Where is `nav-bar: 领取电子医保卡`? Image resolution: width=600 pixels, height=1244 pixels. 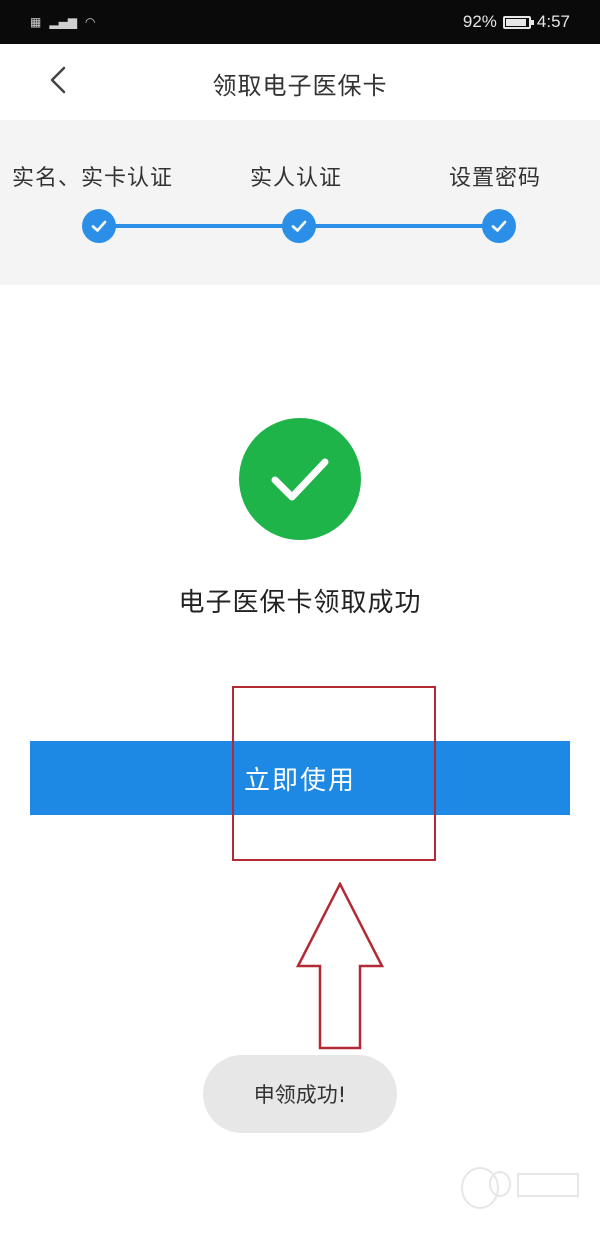
nav-bar: 领取电子医保卡 is located at coordinates (300, 82).